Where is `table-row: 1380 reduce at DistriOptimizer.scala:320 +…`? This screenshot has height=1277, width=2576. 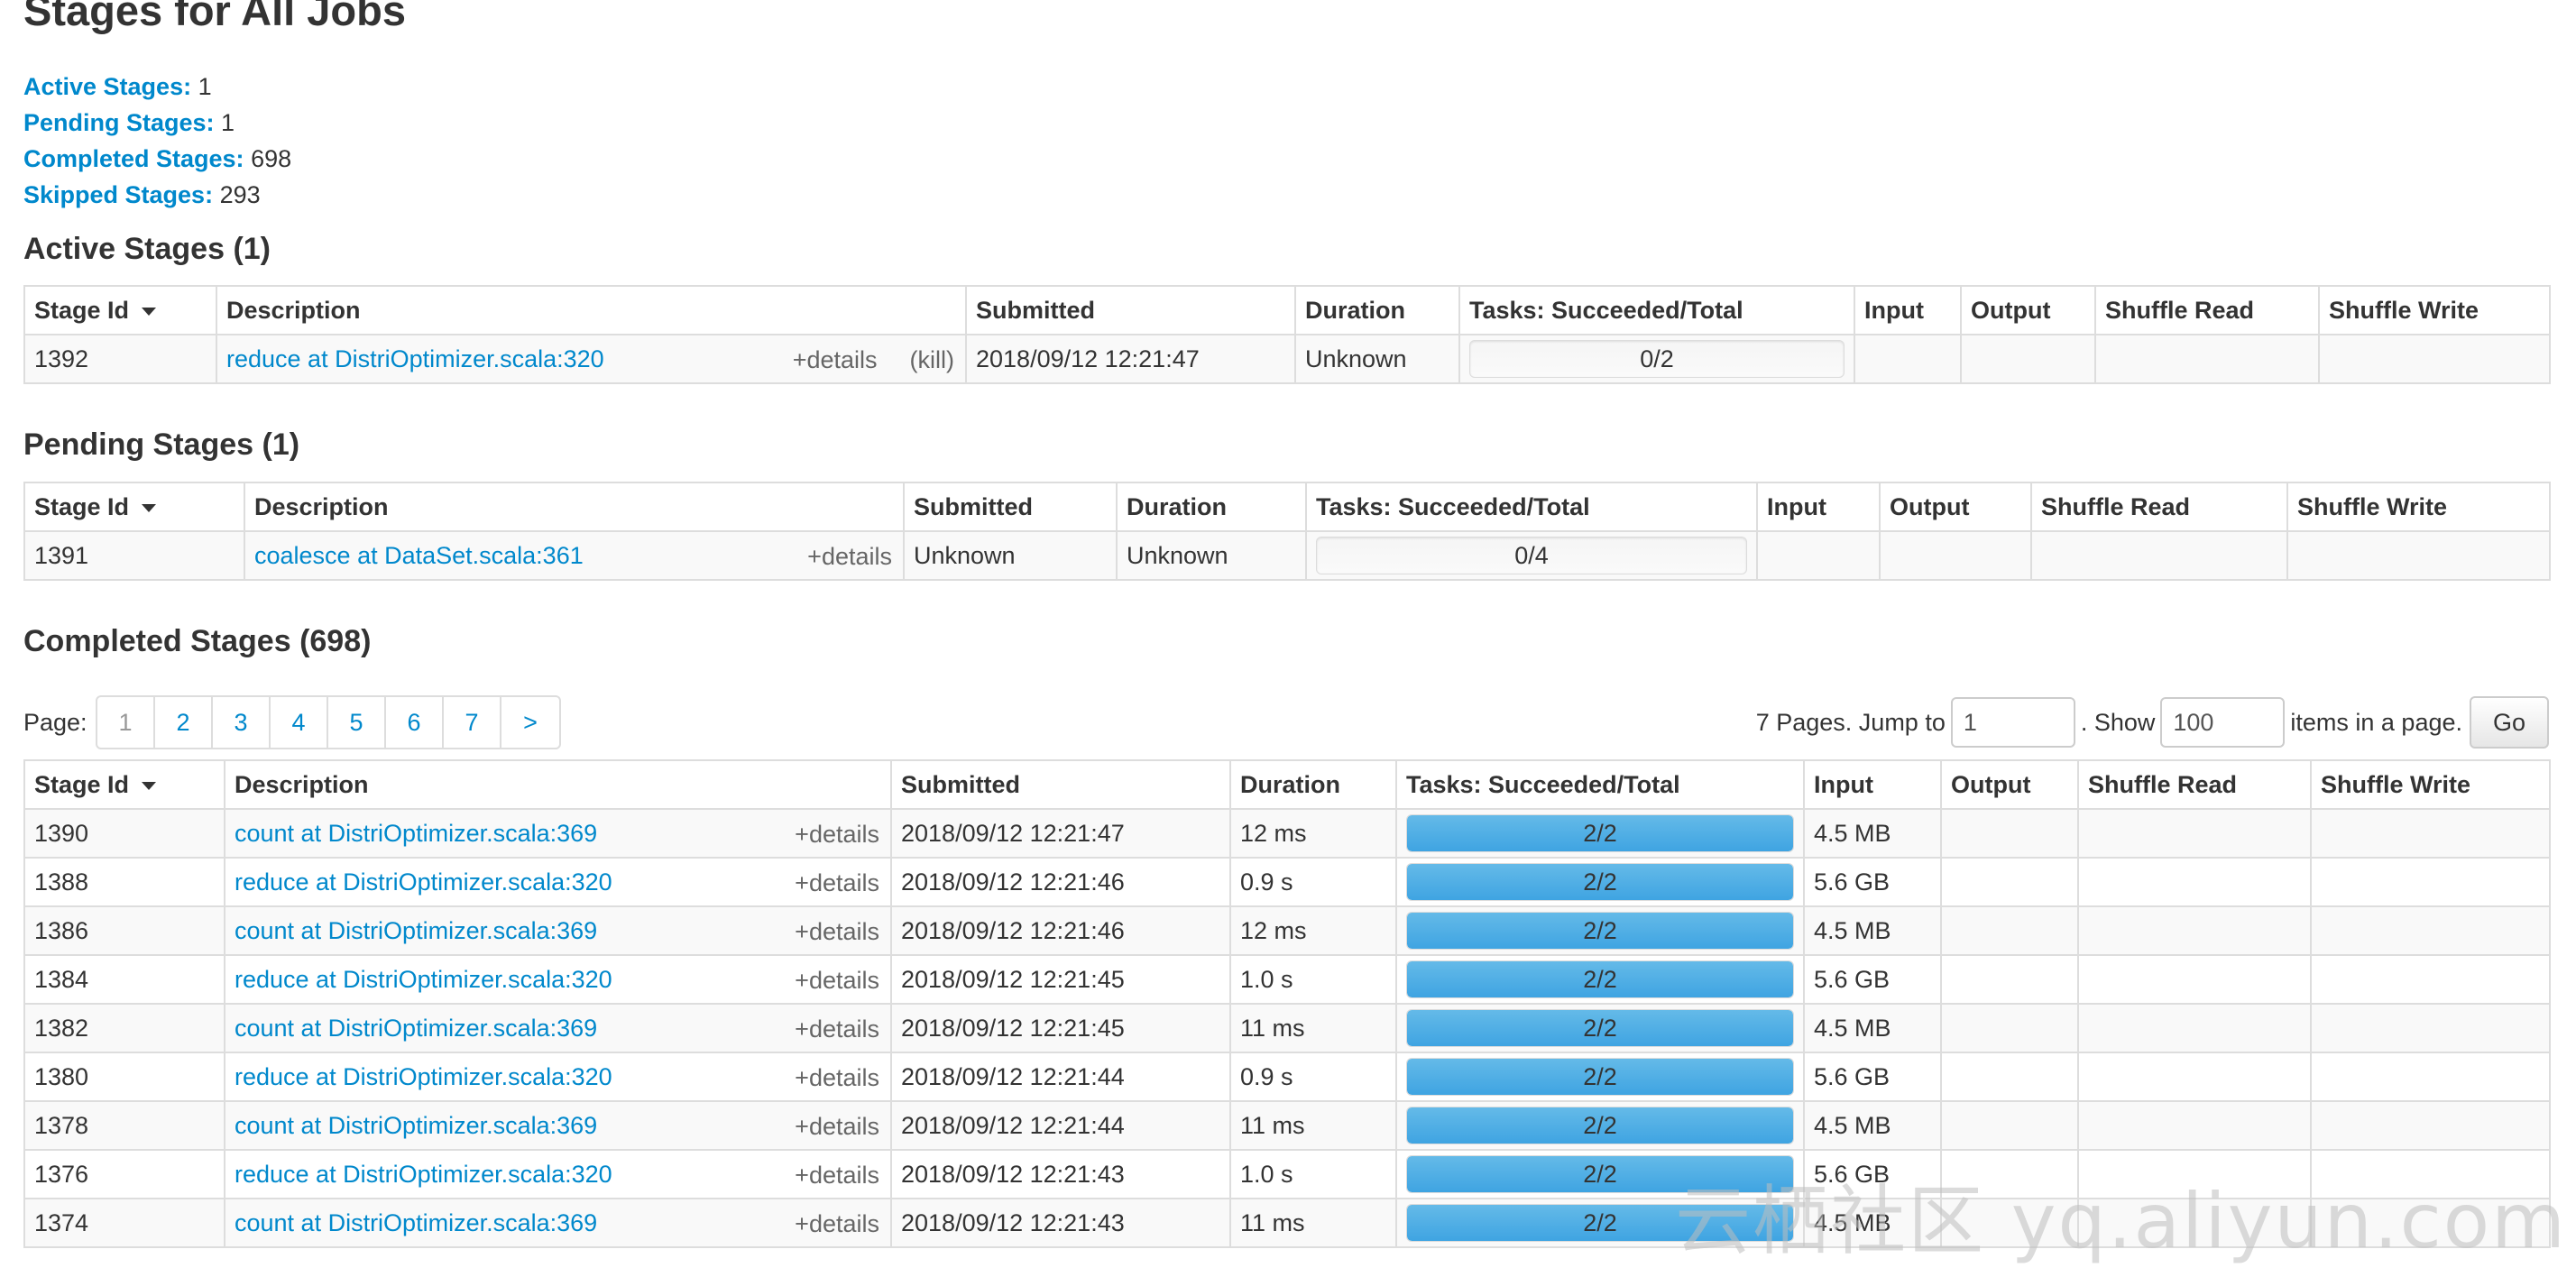 table-row: 1380 reduce at DistriOptimizer.scala:320 +… is located at coordinates (1287, 1077).